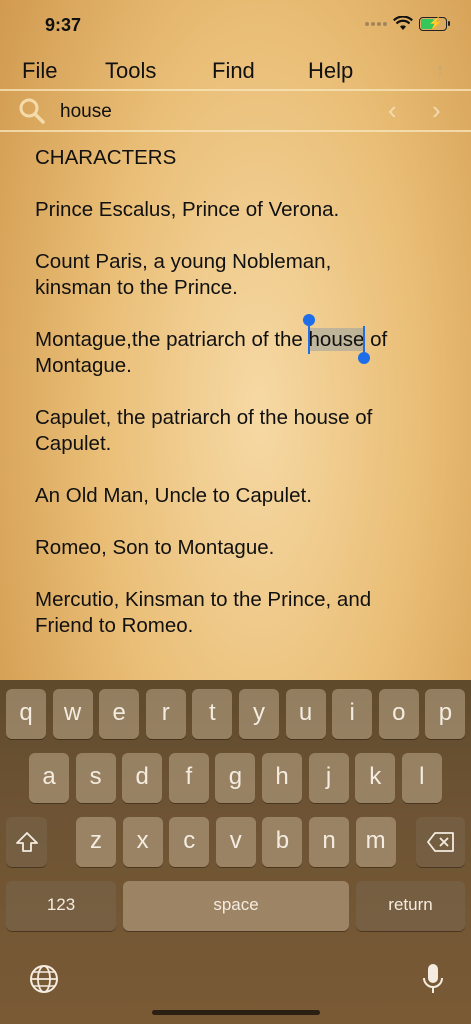 The width and height of the screenshot is (471, 1024). What do you see at coordinates (188, 778) in the screenshot?
I see `key-f: f` at bounding box center [188, 778].